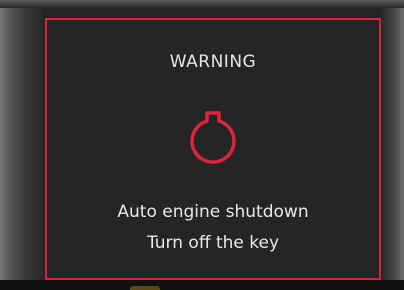 The width and height of the screenshot is (404, 290). Describe the element at coordinates (21, 145) in the screenshot. I see `display-bezel-left` at that location.